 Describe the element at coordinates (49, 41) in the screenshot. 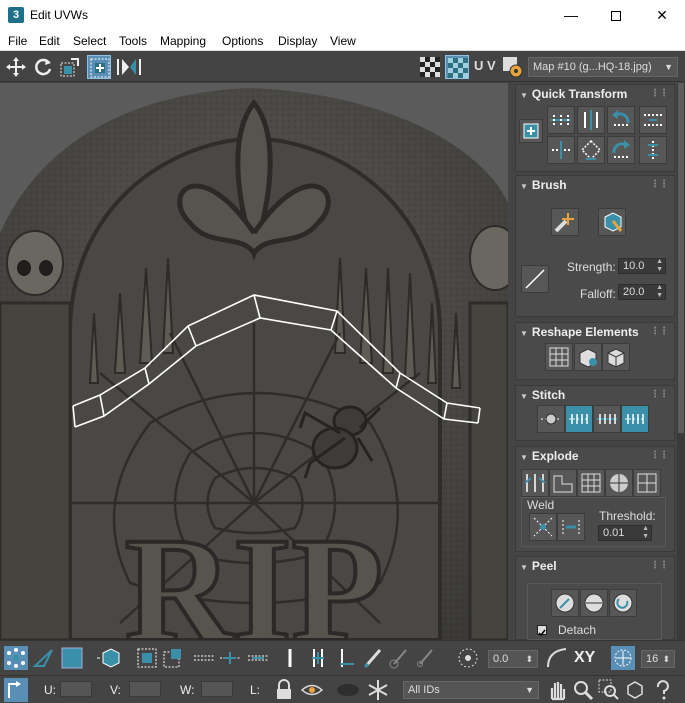

I see `menu-edit: Edit` at that location.